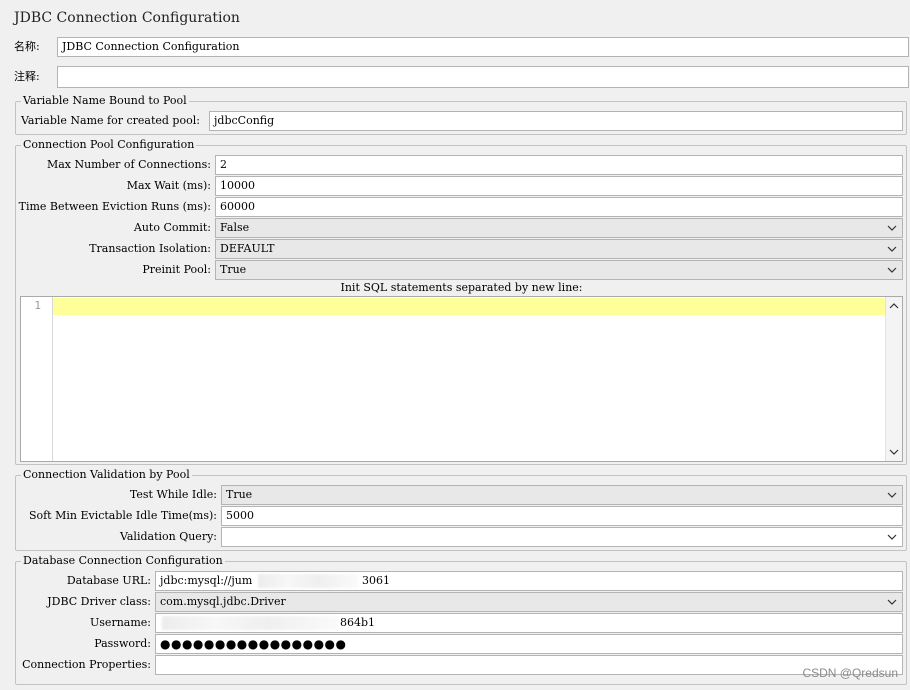  I want to click on scroll-up-icon, so click(894, 306).